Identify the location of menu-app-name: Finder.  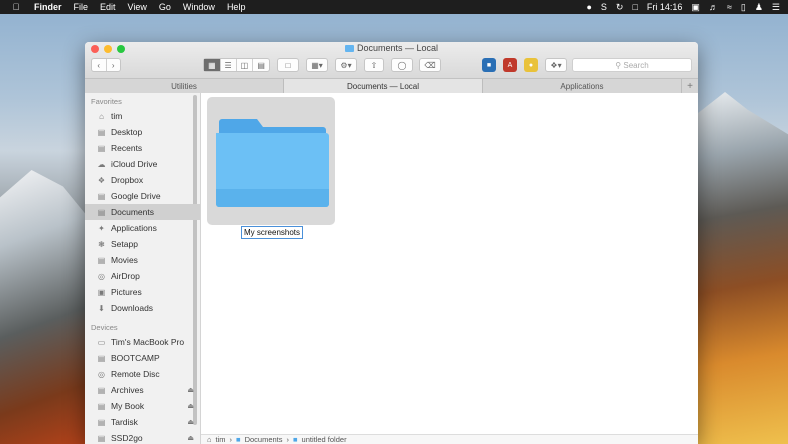
(48, 7).